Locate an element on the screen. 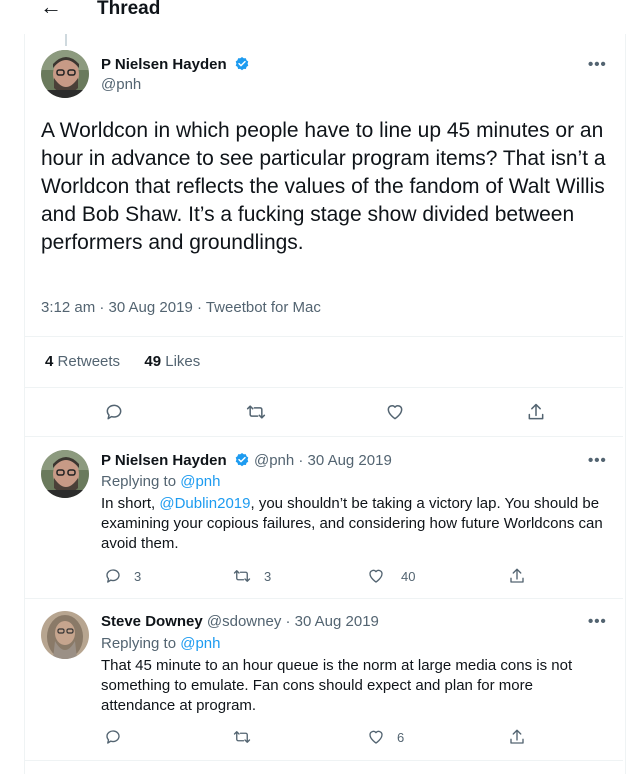 This screenshot has height=774, width=627. reply-header: P Nielsen Hayden @pnh · 30 Aug 2019 is located at coordinates (246, 460).